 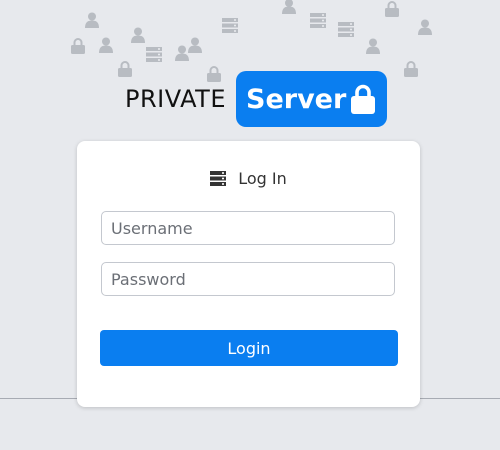 I want to click on password-input, so click(x=248, y=279).